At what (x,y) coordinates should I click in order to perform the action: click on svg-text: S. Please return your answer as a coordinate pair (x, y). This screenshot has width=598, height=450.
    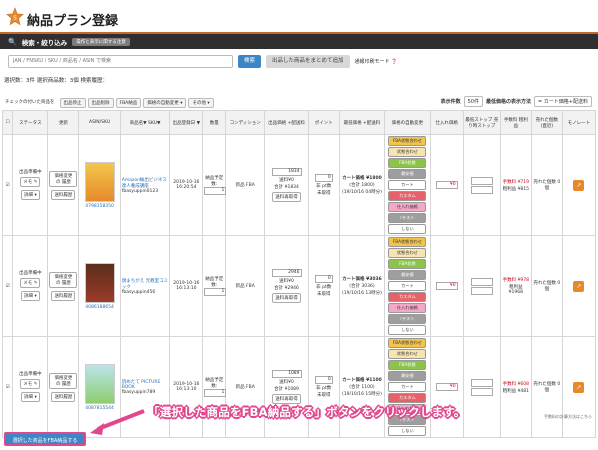
    Looking at the image, I should click on (15, 19).